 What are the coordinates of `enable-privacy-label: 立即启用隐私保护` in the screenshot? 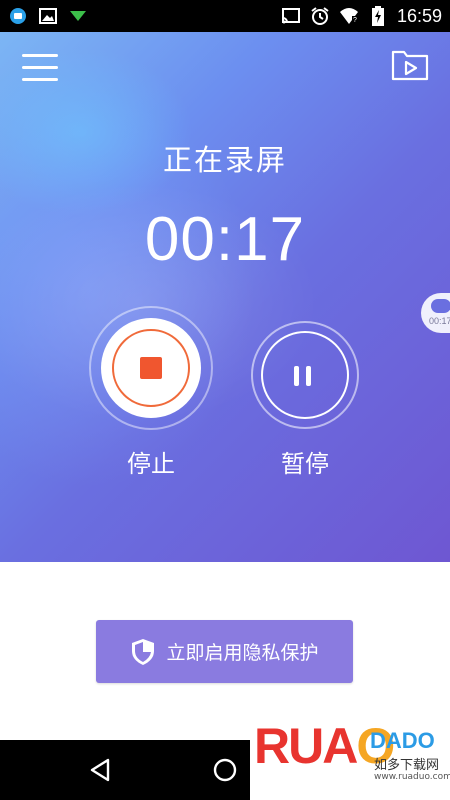 It's located at (242, 653).